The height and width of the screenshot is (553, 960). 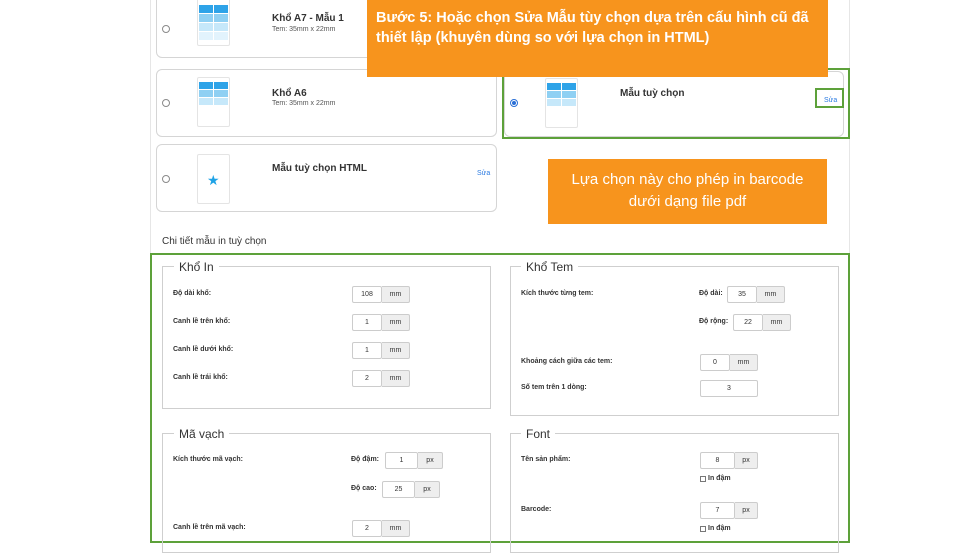 What do you see at coordinates (214, 241) in the screenshot?
I see `section-title: Chi tiết mẫu in tuỳ chọn` at bounding box center [214, 241].